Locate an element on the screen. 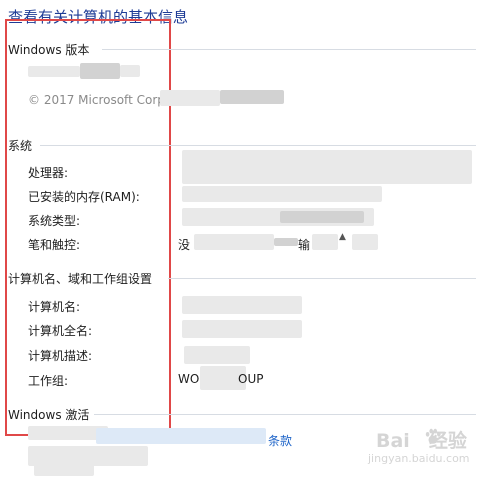  copyright-text: © 2017 Microsoft Corpo is located at coordinates (100, 100).